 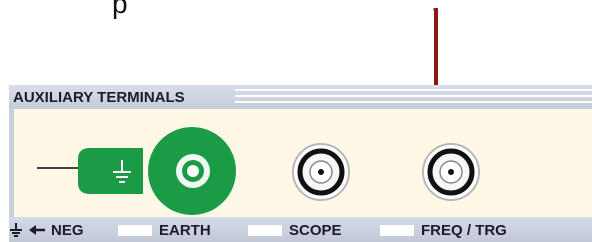 I want to click on scope-label-group: SCOPE, so click(x=295, y=230).